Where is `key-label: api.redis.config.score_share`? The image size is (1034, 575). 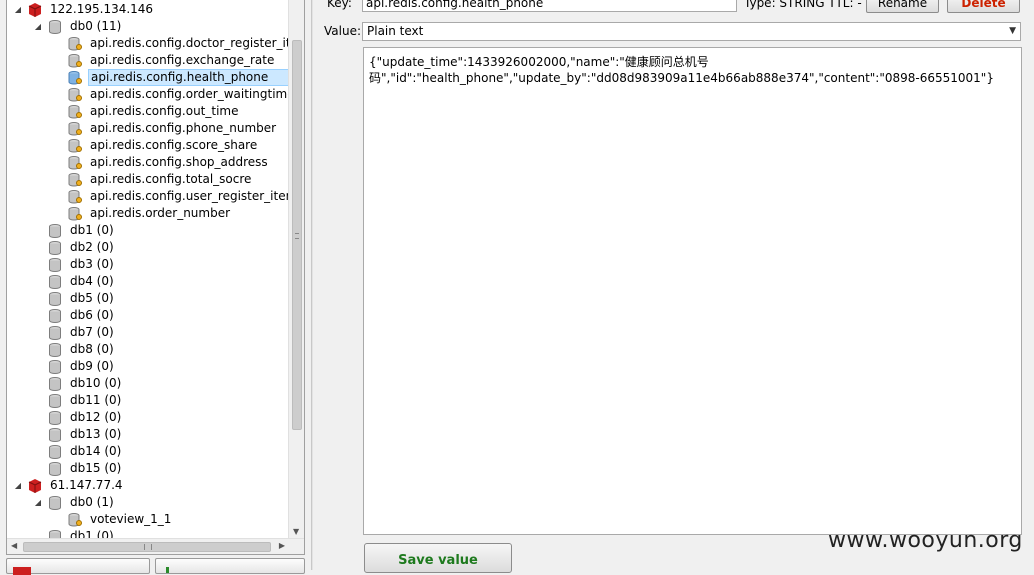 key-label: api.redis.config.score_share is located at coordinates (174, 145).